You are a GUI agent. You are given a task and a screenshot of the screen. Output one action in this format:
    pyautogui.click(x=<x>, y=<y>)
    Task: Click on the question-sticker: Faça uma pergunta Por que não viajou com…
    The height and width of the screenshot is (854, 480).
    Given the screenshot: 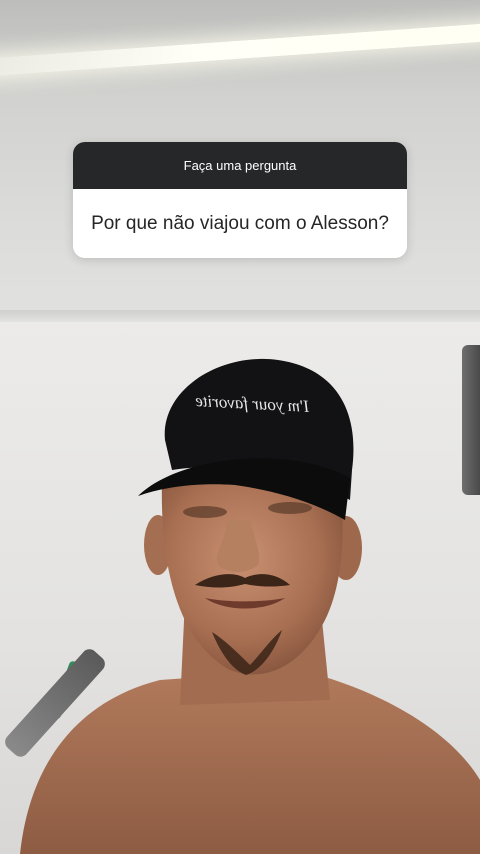 What is the action you would take?
    pyautogui.click(x=240, y=200)
    